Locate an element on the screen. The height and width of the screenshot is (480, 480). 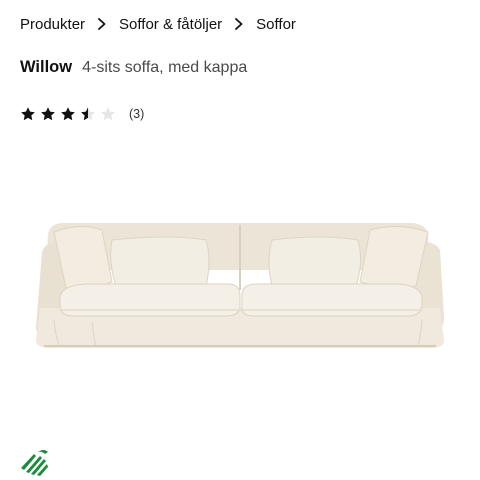
breadcrumb-item-soffor-fatoljer: Soffor & fåtöljer is located at coordinates (170, 24).